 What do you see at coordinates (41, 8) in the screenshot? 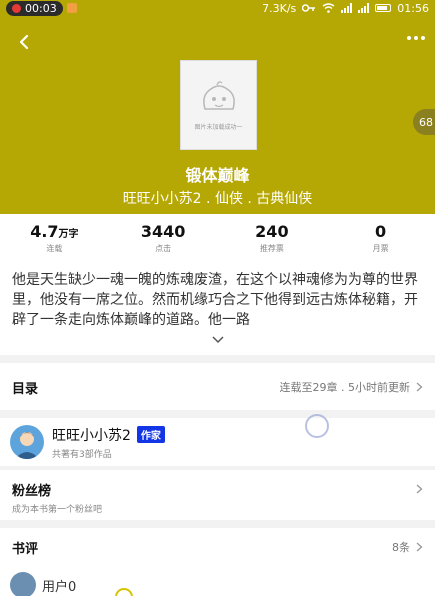
I see `record-timer: 00:03` at bounding box center [41, 8].